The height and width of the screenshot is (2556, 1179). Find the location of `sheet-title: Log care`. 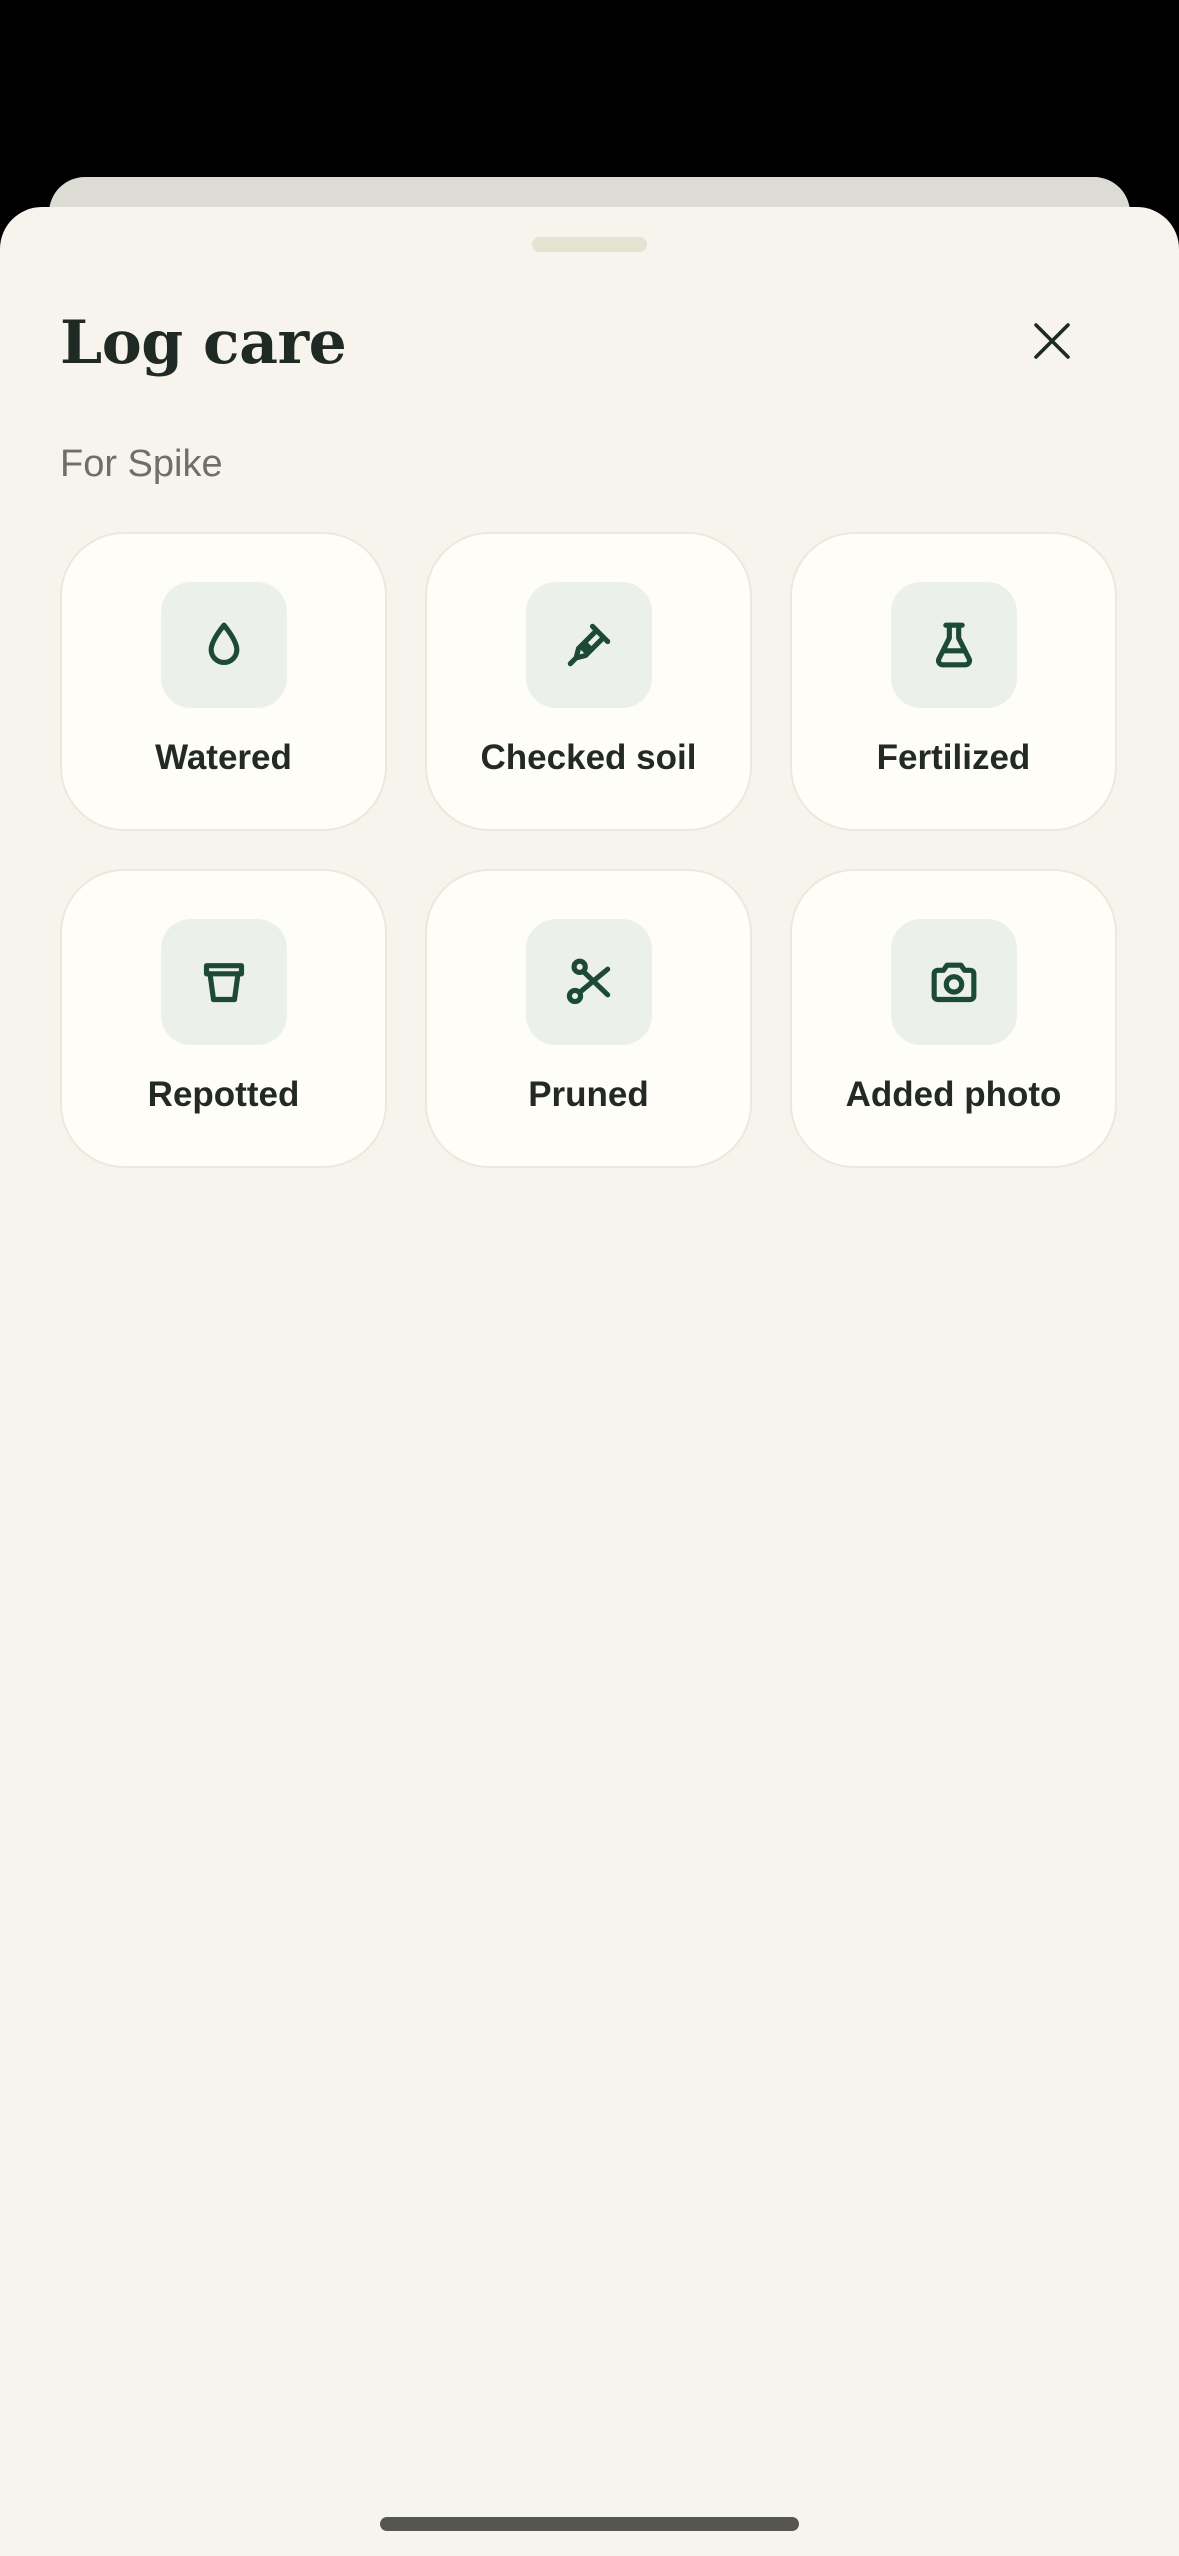

sheet-title: Log care is located at coordinates (203, 343).